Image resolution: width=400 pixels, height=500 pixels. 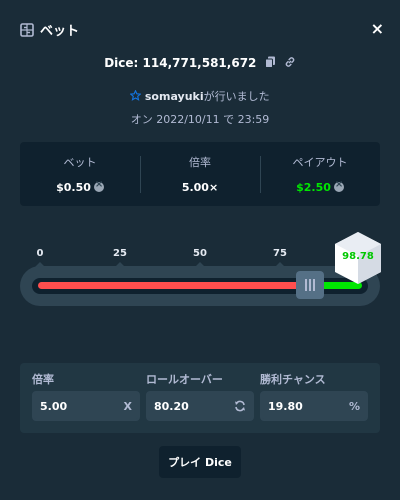 I want to click on stat-payout-value: $2.50, so click(x=313, y=187).